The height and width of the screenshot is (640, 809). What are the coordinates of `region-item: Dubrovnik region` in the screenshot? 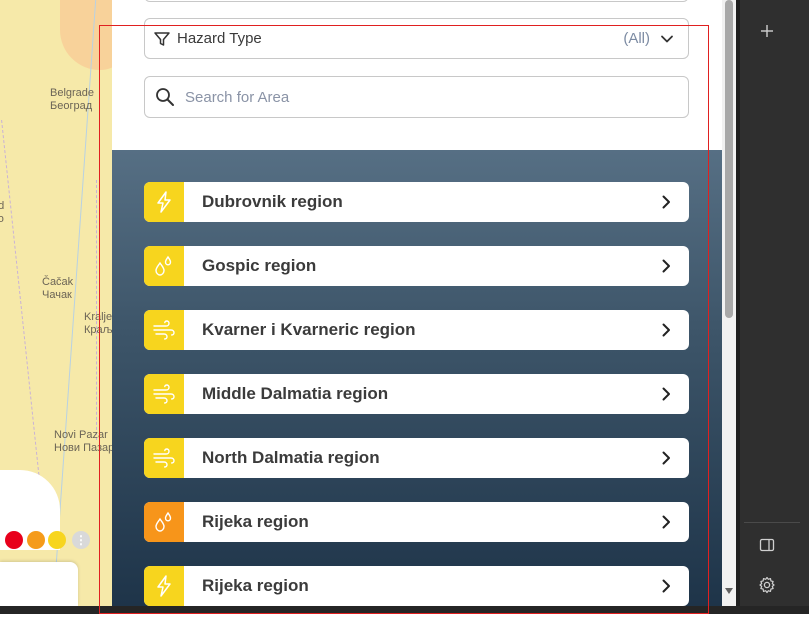 It's located at (416, 202).